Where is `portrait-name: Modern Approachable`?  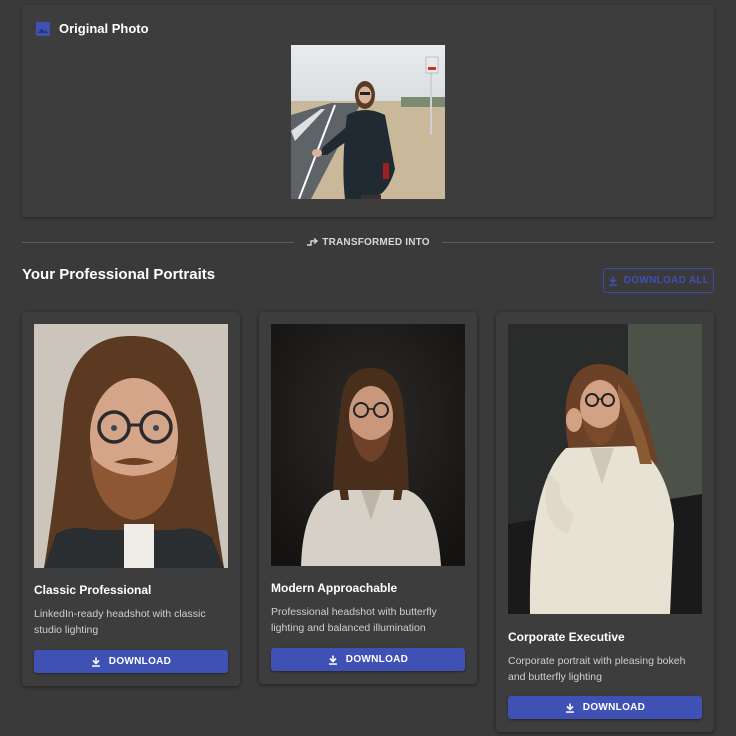 portrait-name: Modern Approachable is located at coordinates (334, 588).